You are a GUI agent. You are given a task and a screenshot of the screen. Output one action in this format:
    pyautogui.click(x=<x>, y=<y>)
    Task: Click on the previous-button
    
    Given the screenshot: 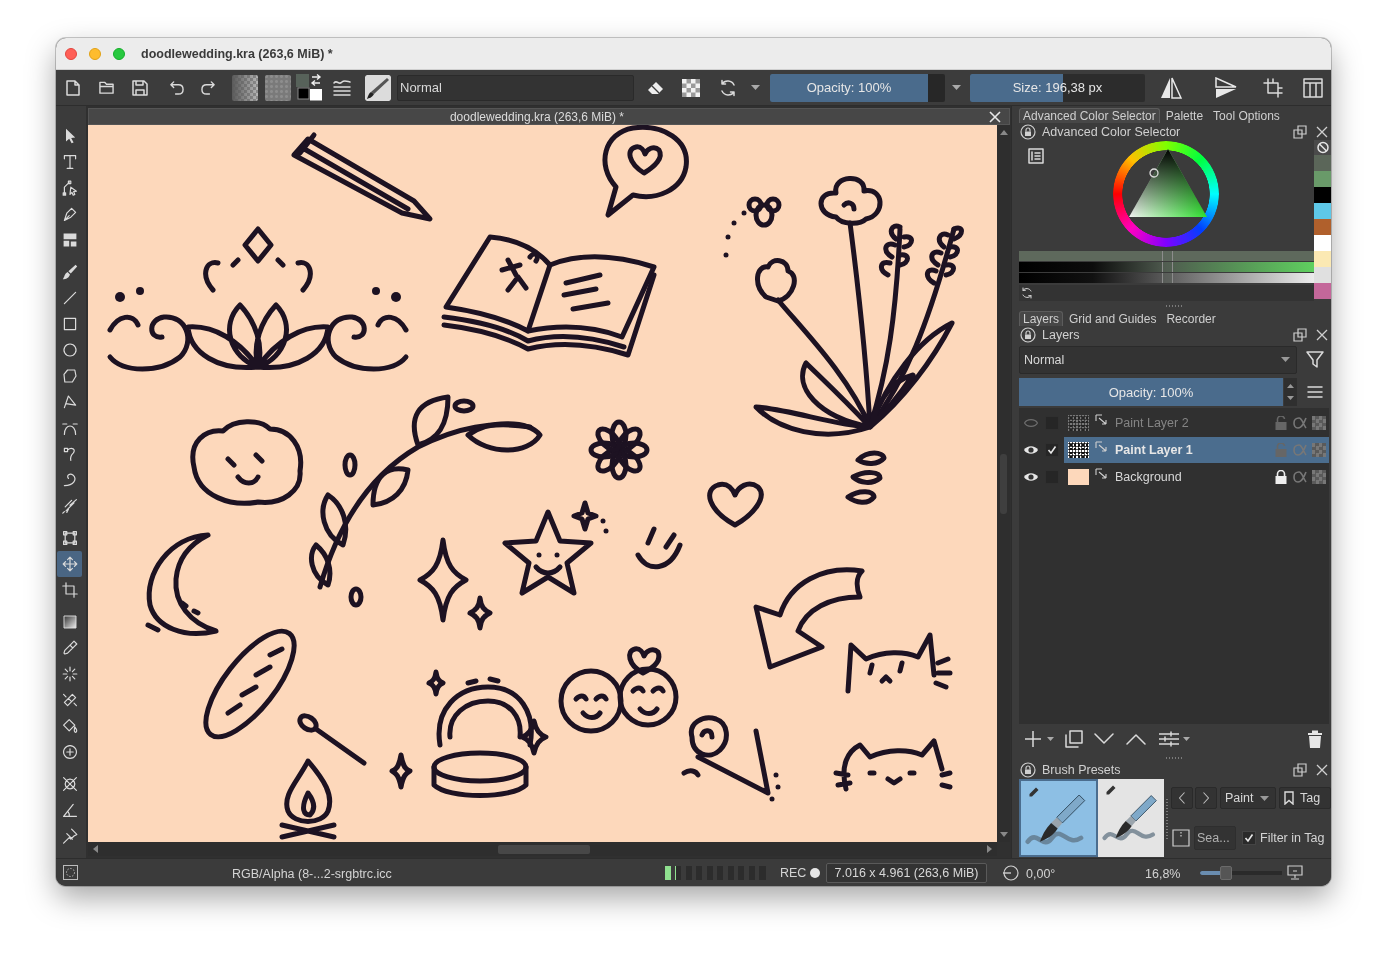 What is the action you would take?
    pyautogui.click(x=1182, y=798)
    